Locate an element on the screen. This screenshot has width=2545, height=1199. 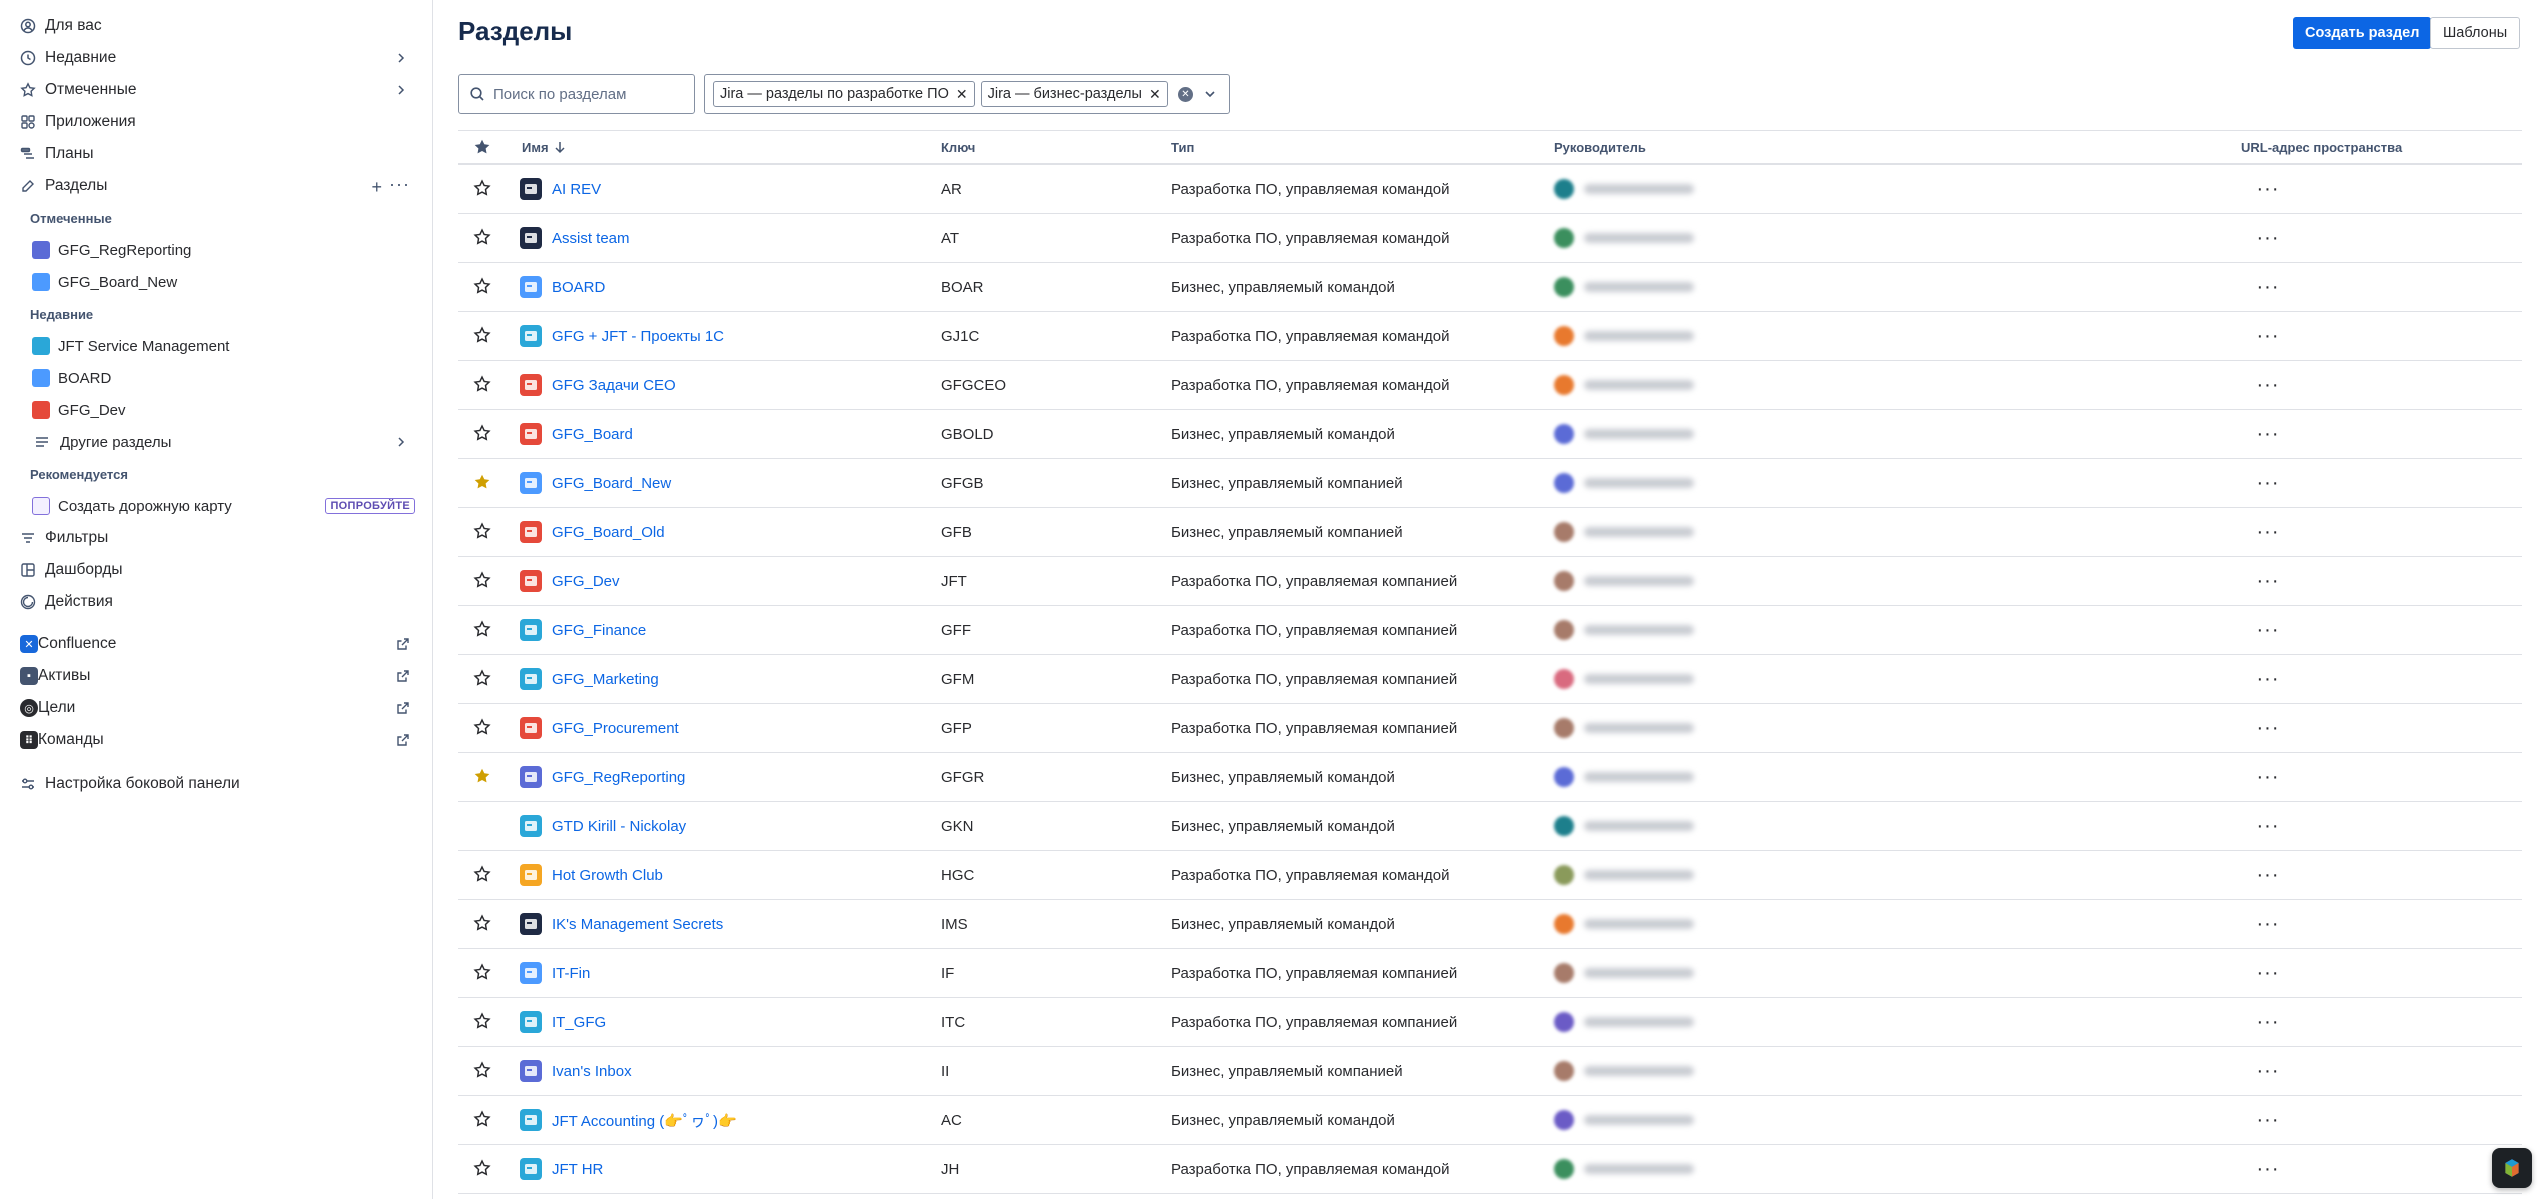
nav-for-you: Для вас is located at coordinates (216, 26).